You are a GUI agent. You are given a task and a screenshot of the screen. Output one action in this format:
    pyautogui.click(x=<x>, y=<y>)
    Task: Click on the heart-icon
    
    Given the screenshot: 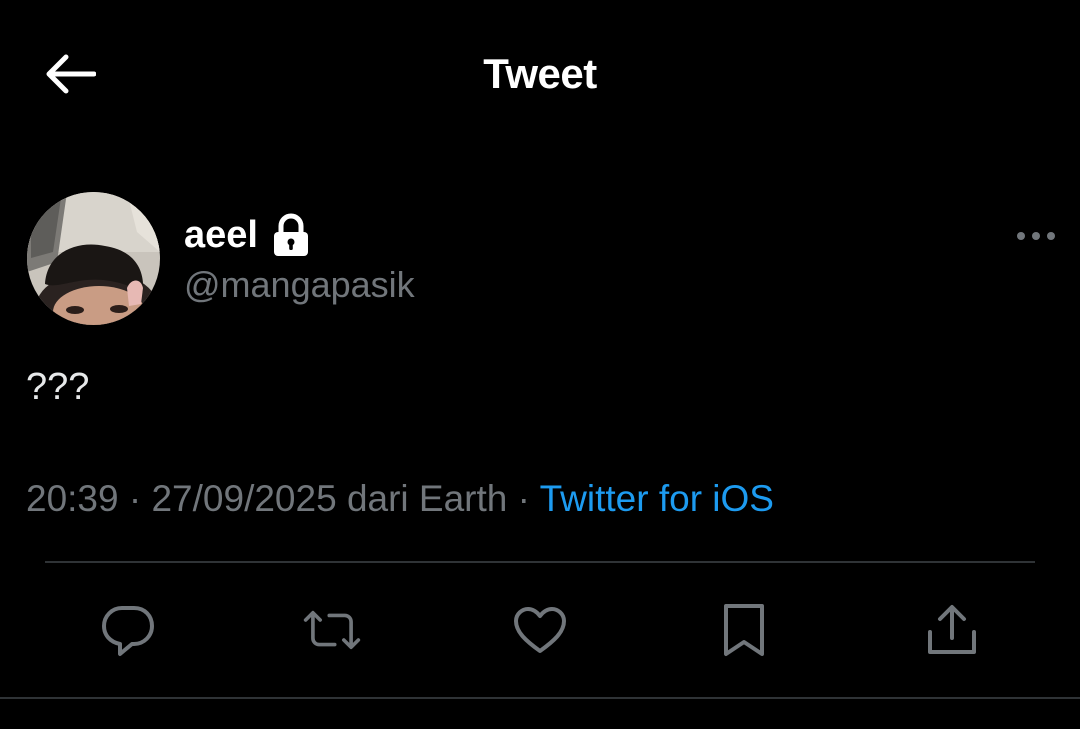 What is the action you would take?
    pyautogui.click(x=540, y=630)
    